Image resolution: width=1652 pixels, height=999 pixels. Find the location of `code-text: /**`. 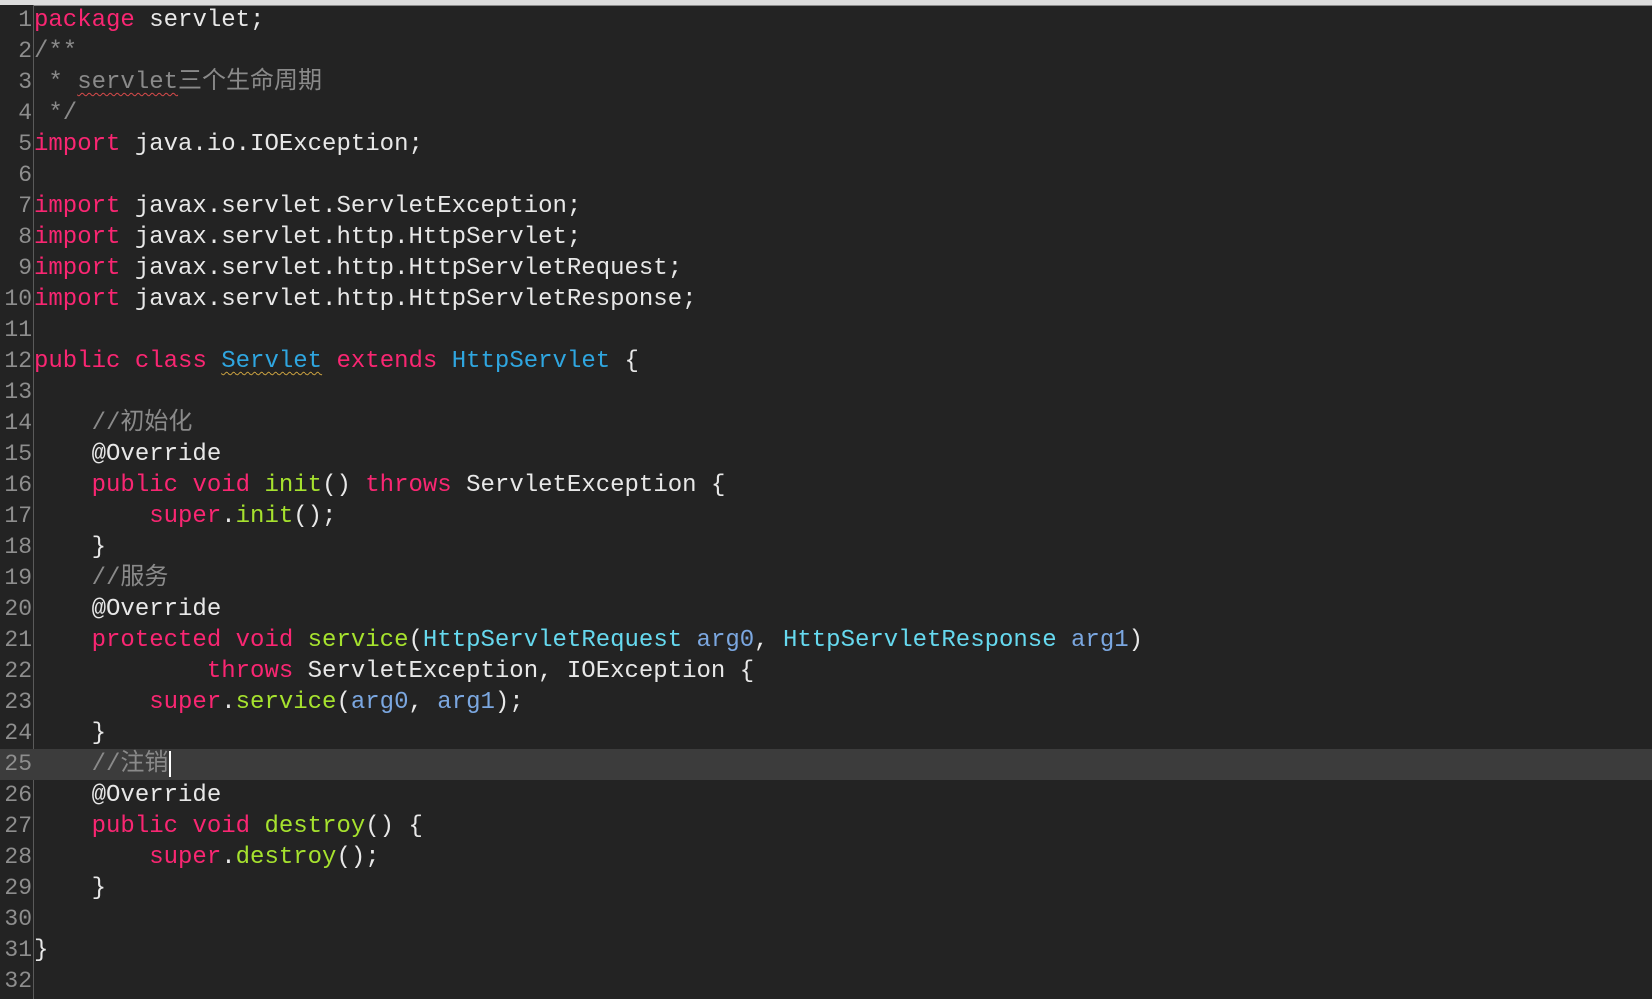

code-text: /** is located at coordinates (55, 51).